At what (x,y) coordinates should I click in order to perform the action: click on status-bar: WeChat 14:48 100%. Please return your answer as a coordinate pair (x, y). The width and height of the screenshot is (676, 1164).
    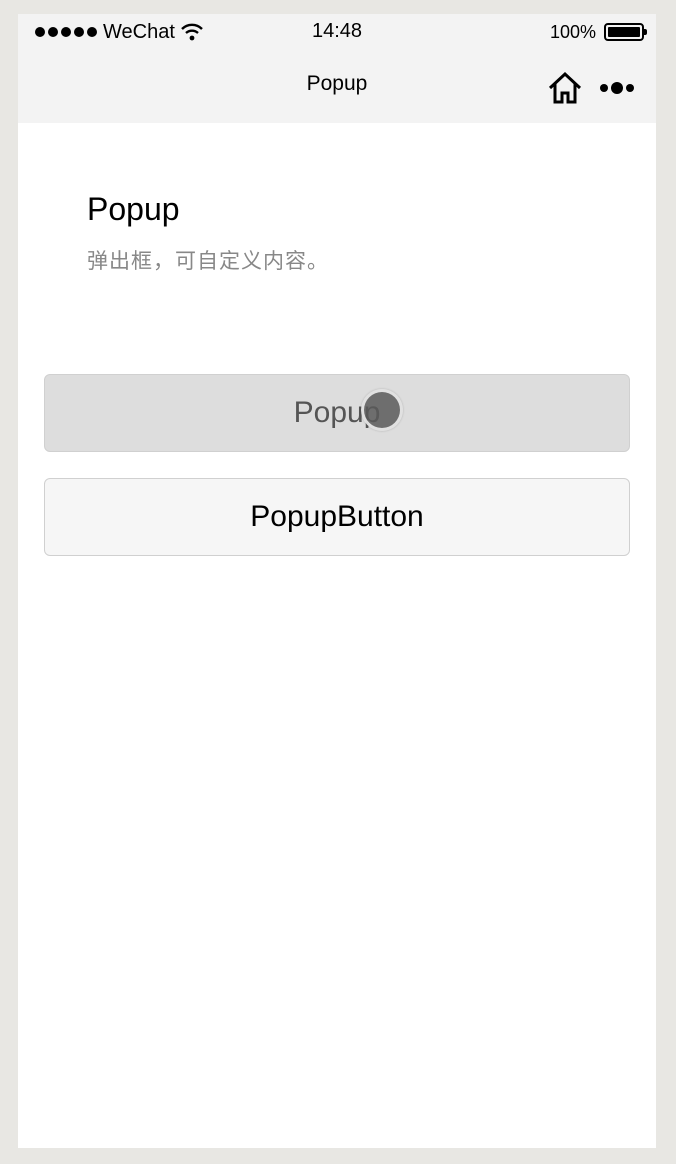
    Looking at the image, I should click on (337, 32).